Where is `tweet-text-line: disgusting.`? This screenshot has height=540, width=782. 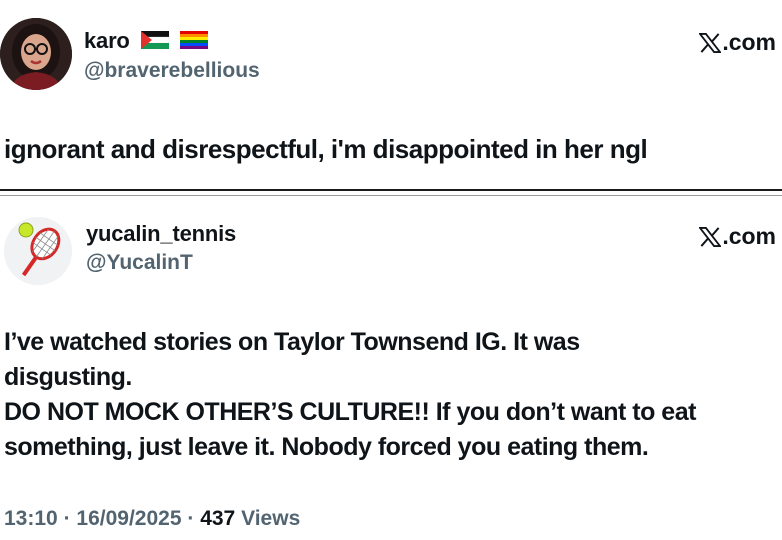 tweet-text-line: disgusting. is located at coordinates (68, 377).